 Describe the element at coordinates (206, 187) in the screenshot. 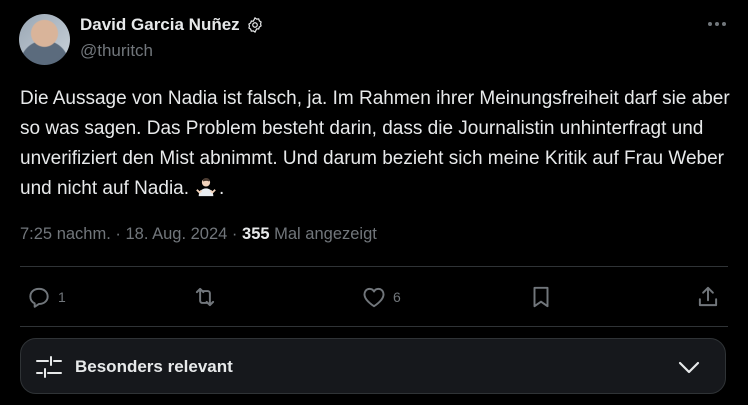

I see `person-shrugging-emoji-icon` at that location.